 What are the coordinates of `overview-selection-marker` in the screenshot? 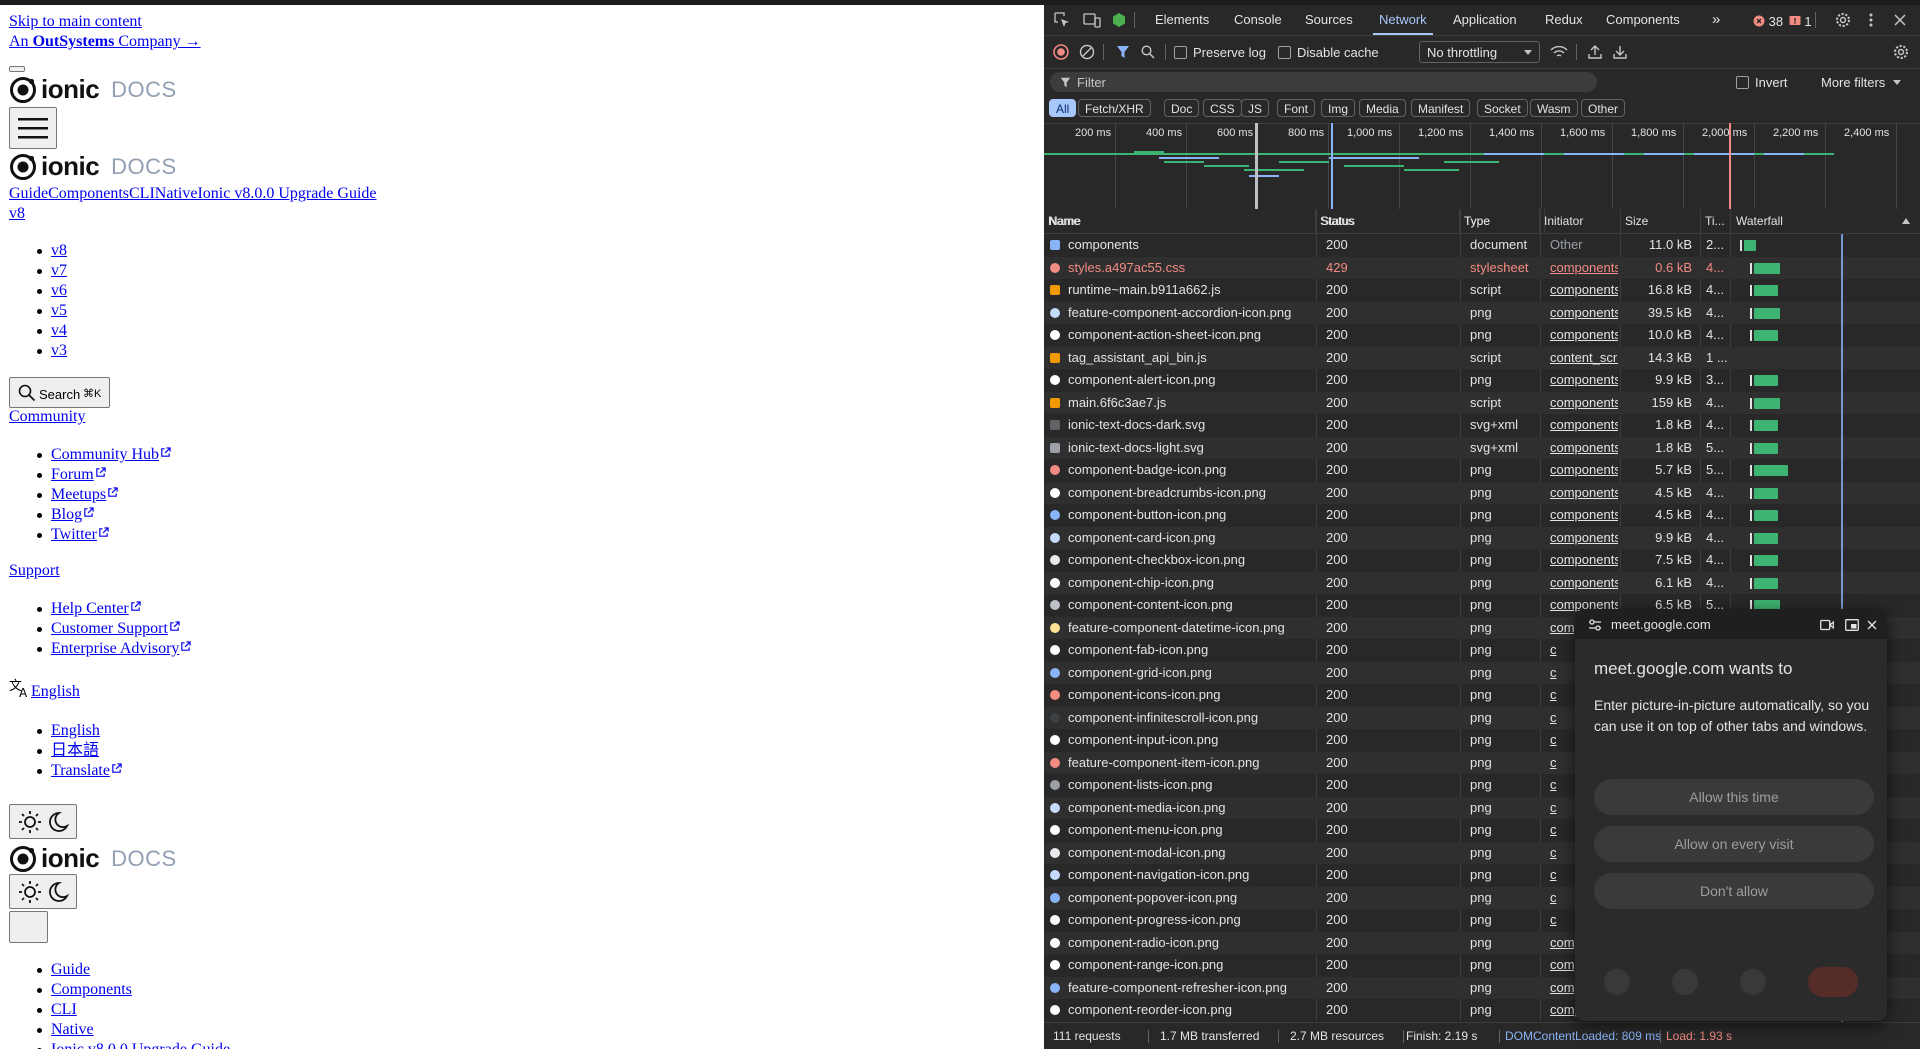 It's located at (1256, 166).